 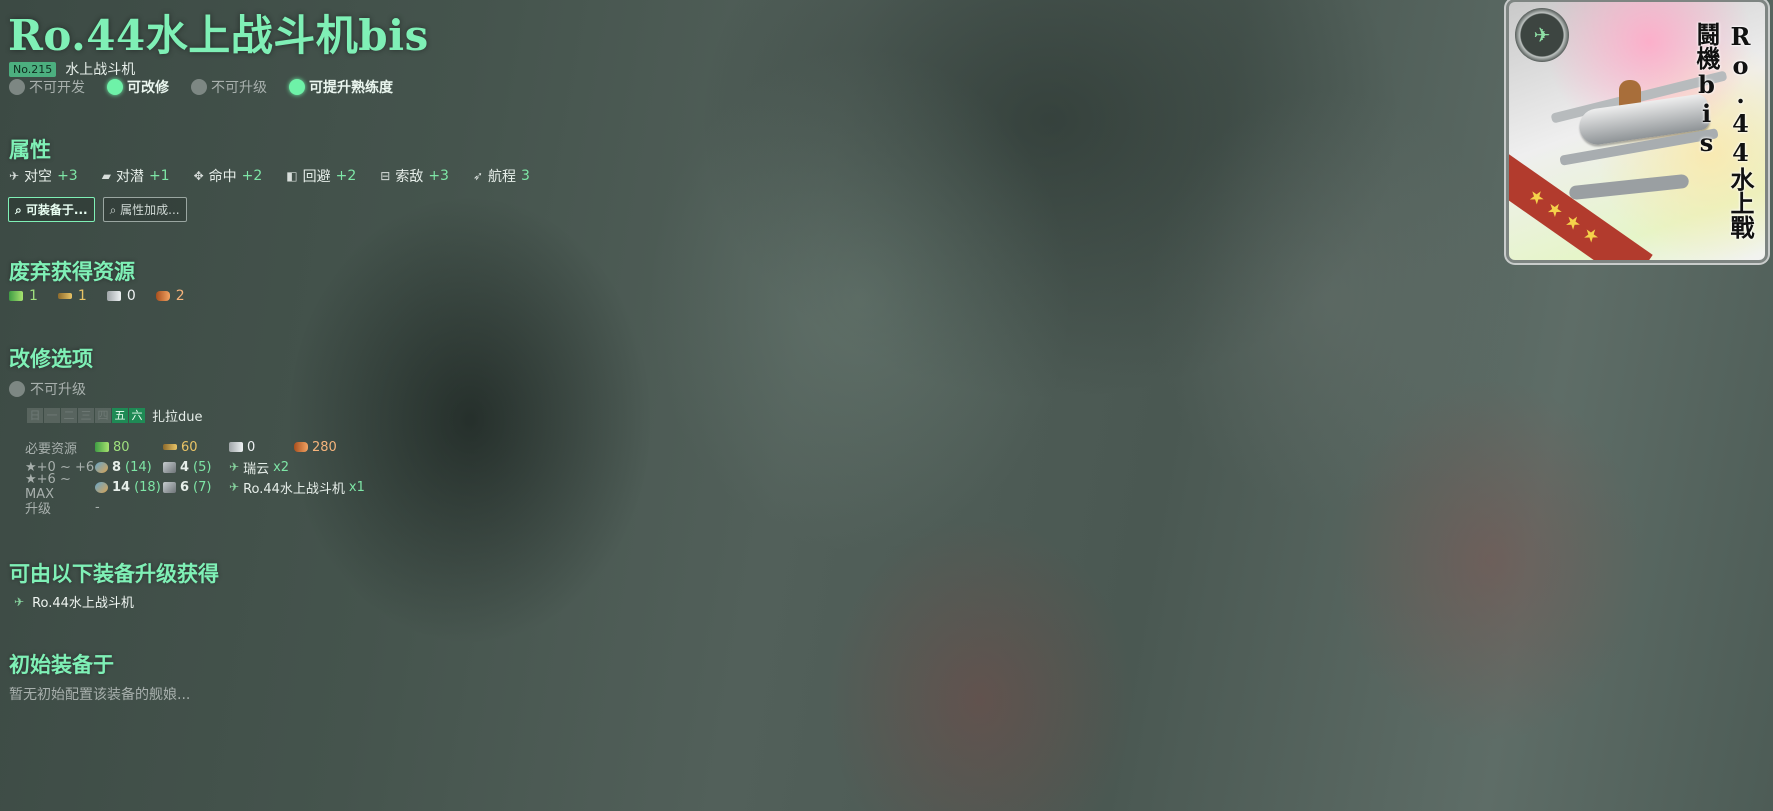 I want to click on scrap-ammo: 1, so click(x=72, y=296).